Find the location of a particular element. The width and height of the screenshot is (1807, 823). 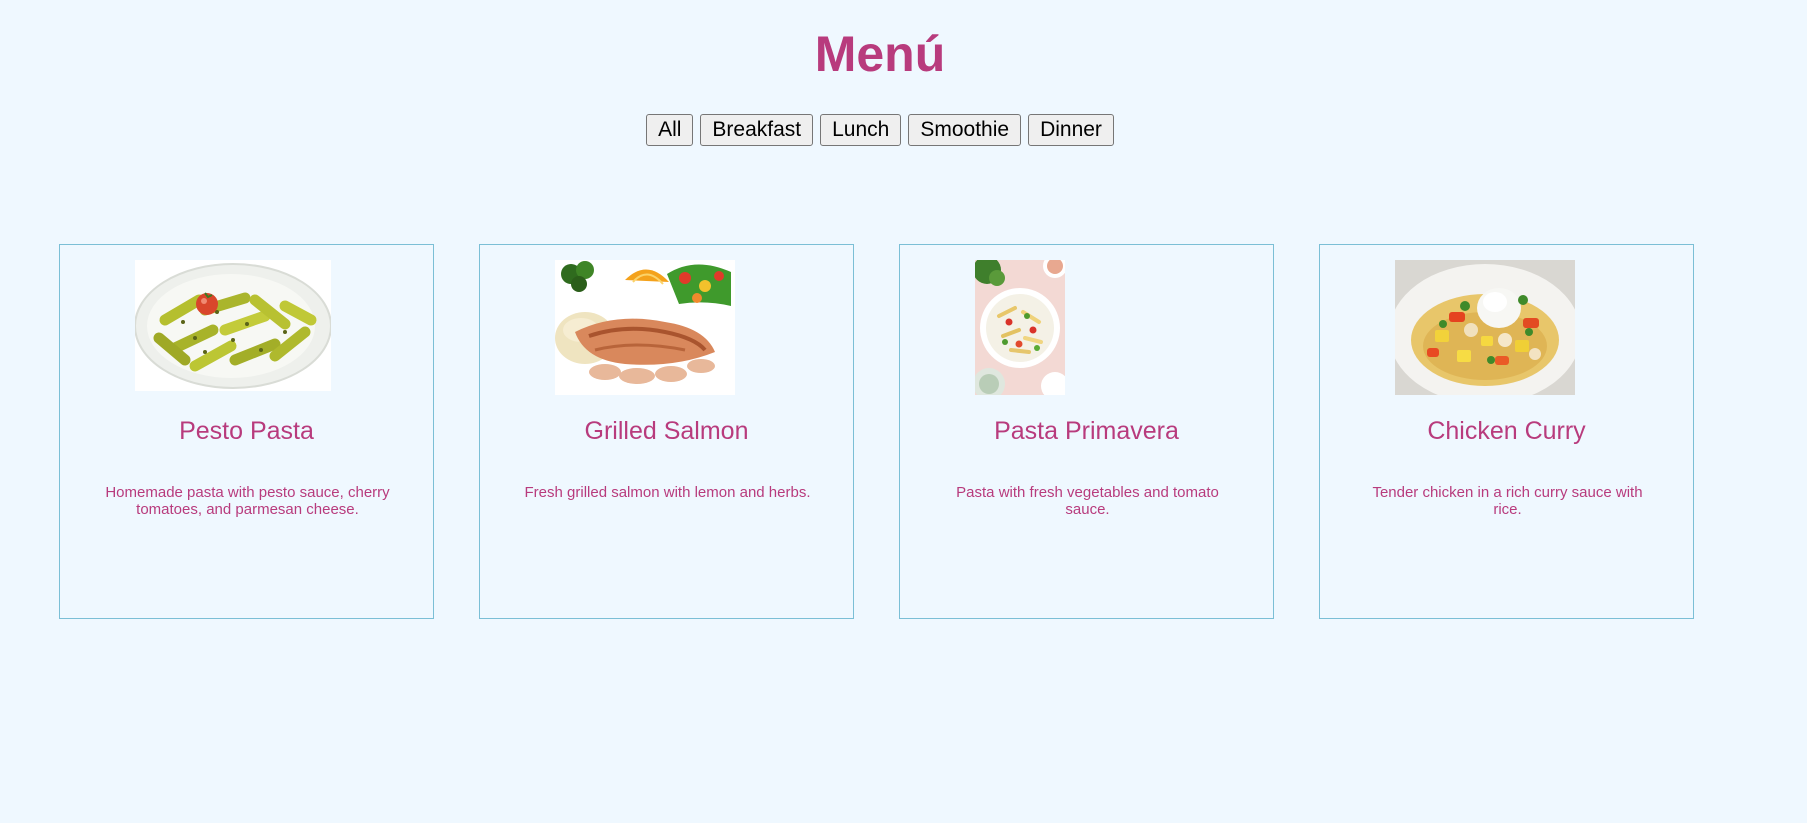

filter-smoothie-button: Smoothie is located at coordinates (965, 130).